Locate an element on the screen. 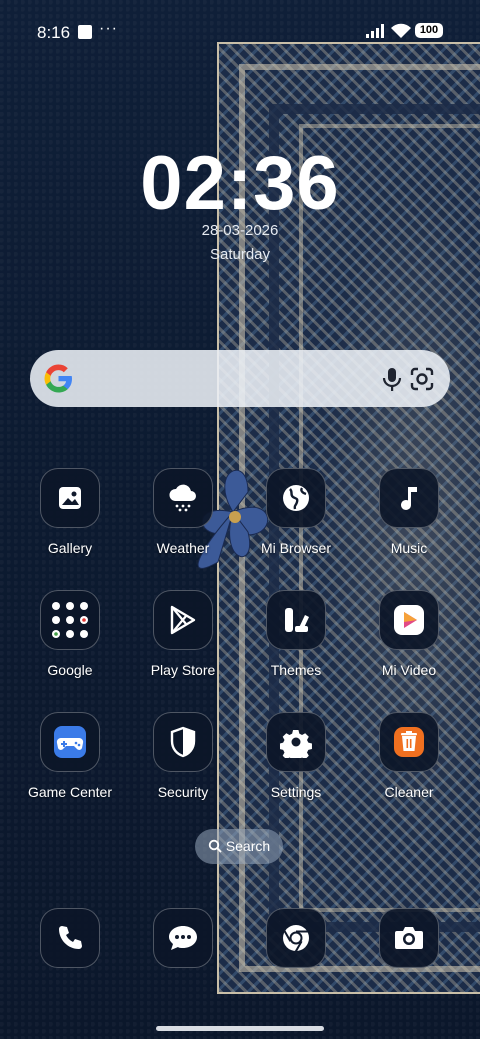 This screenshot has height=1039, width=480. app-gallery: Gallery is located at coordinates (70, 512).